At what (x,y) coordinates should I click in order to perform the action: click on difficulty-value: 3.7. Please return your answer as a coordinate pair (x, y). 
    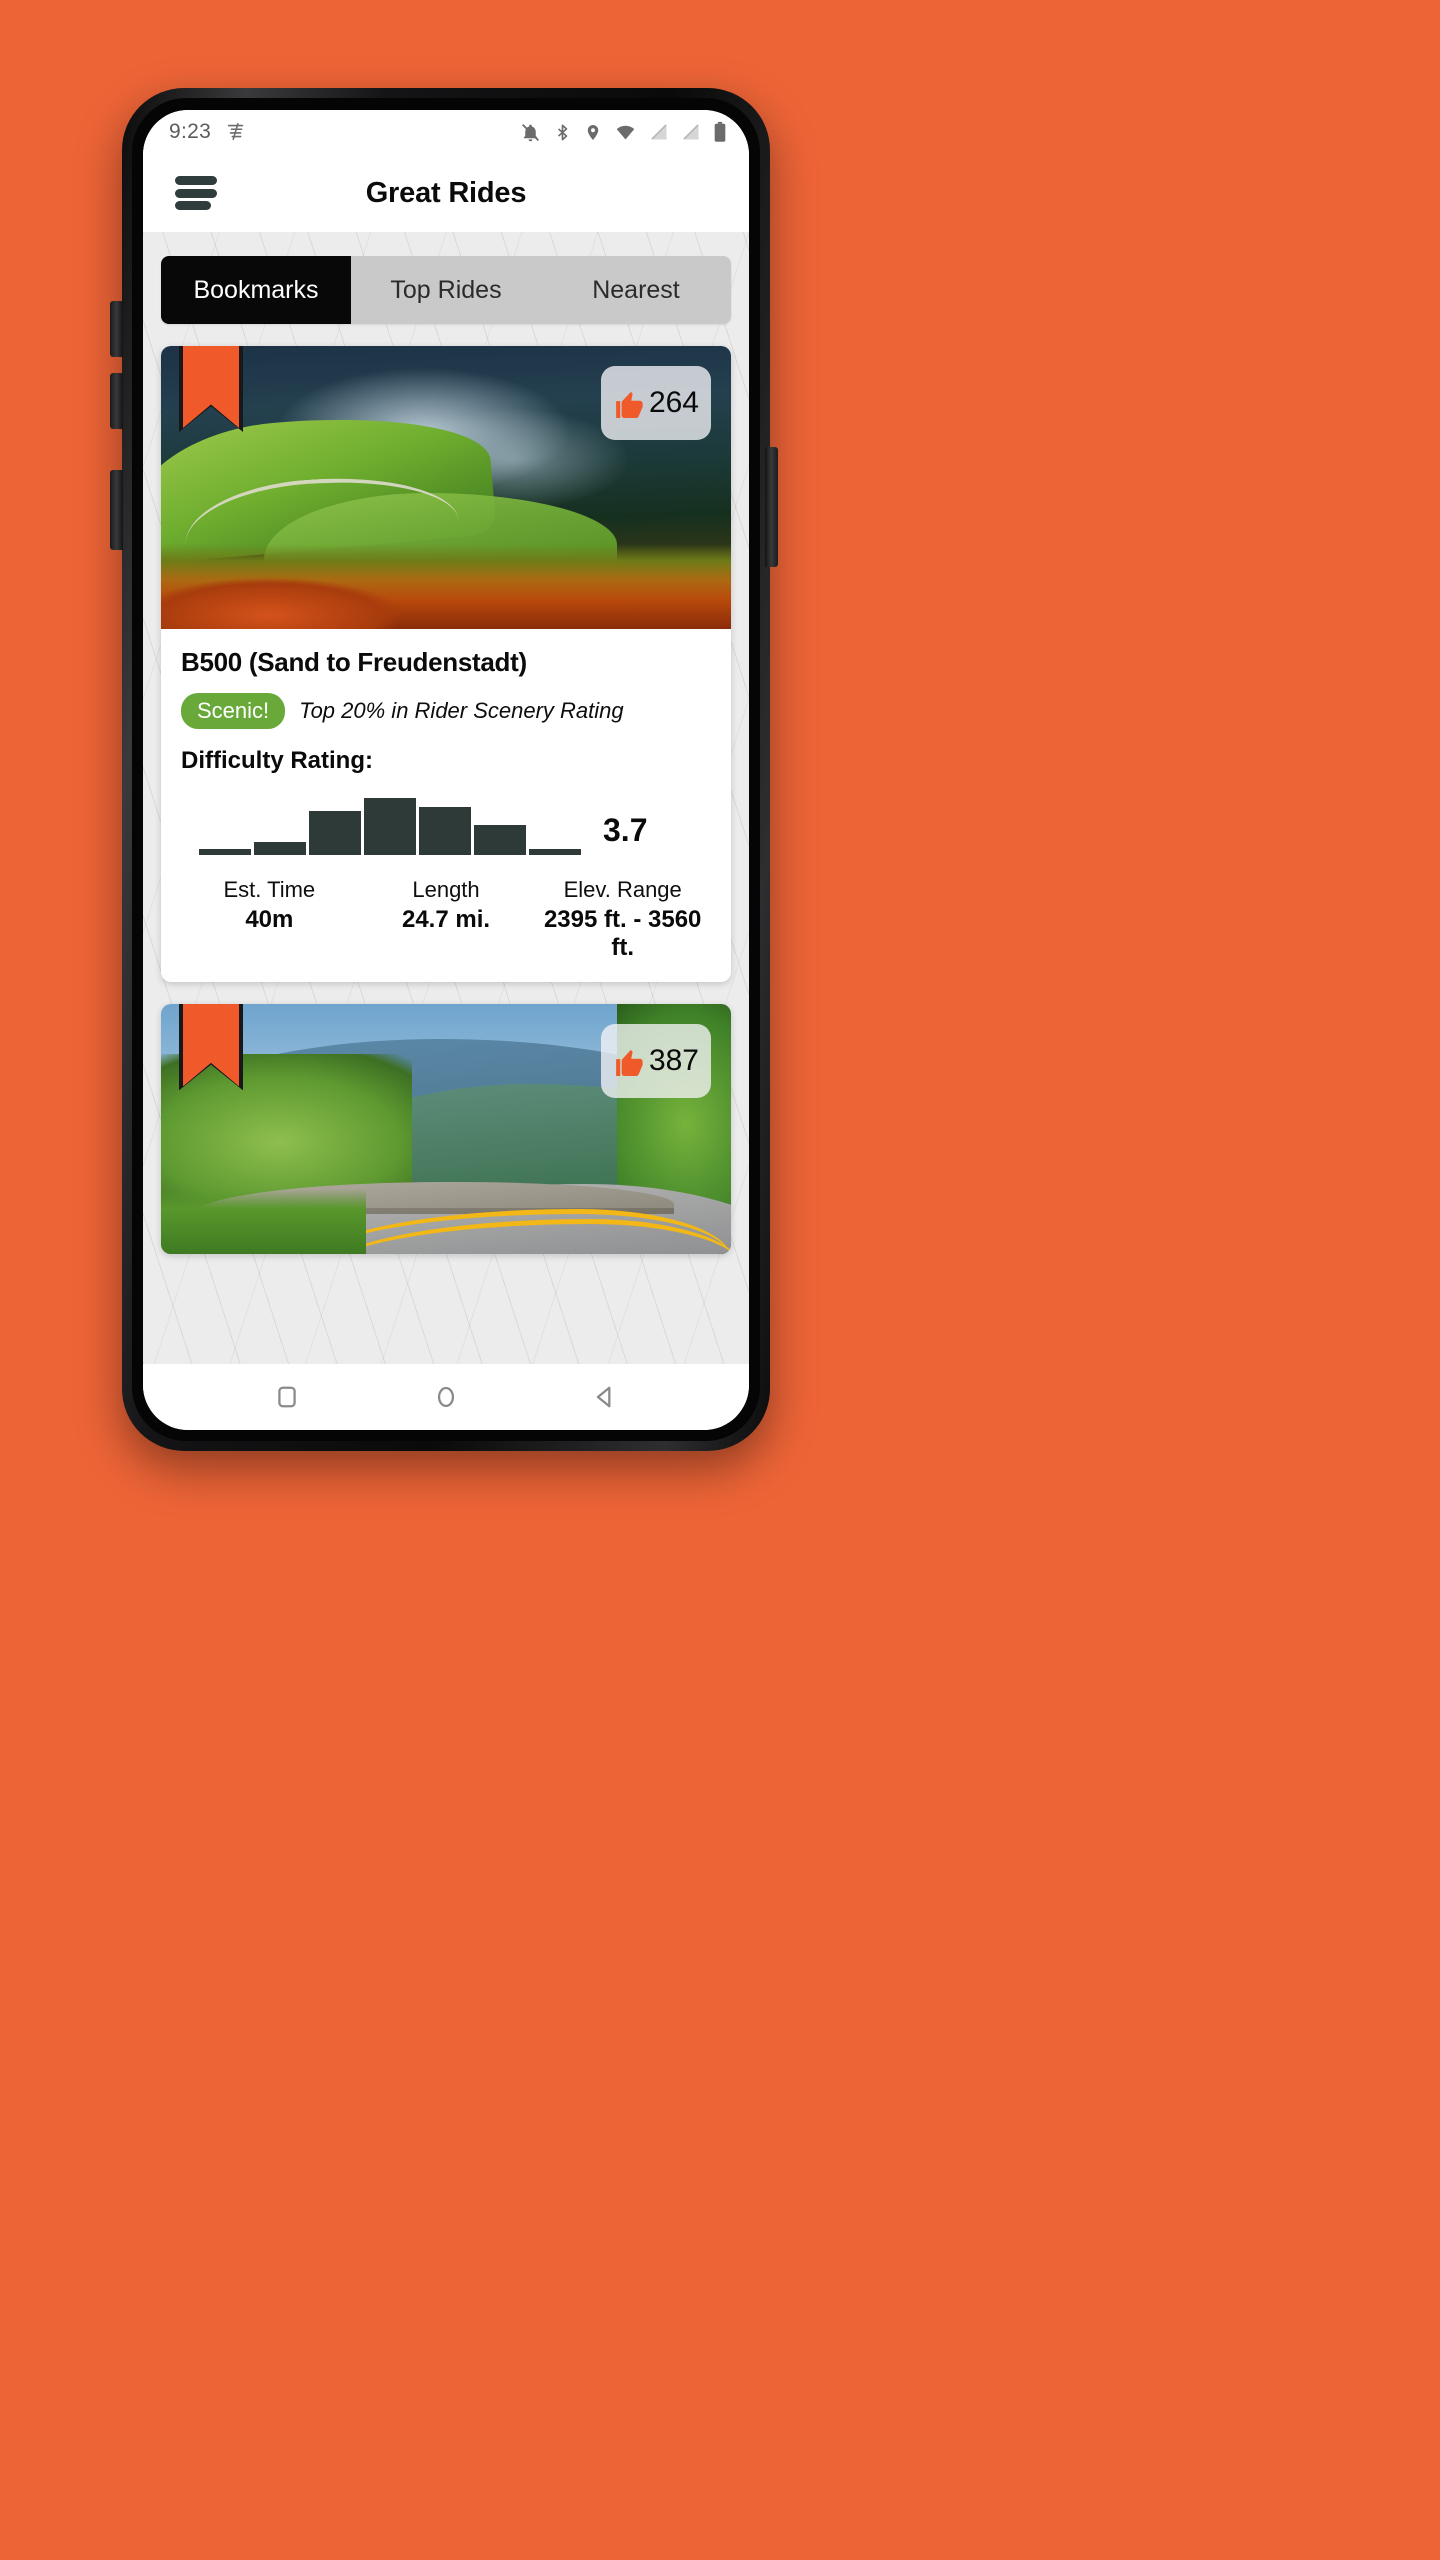
    Looking at the image, I should click on (625, 830).